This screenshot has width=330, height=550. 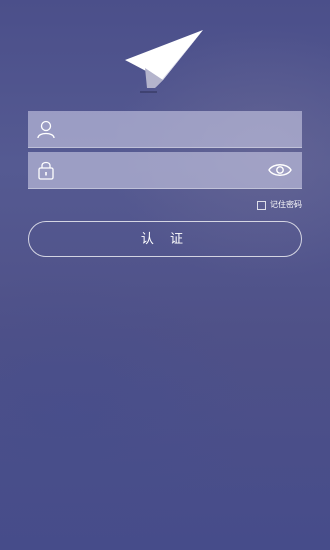 What do you see at coordinates (46, 129) in the screenshot?
I see `user-icon` at bounding box center [46, 129].